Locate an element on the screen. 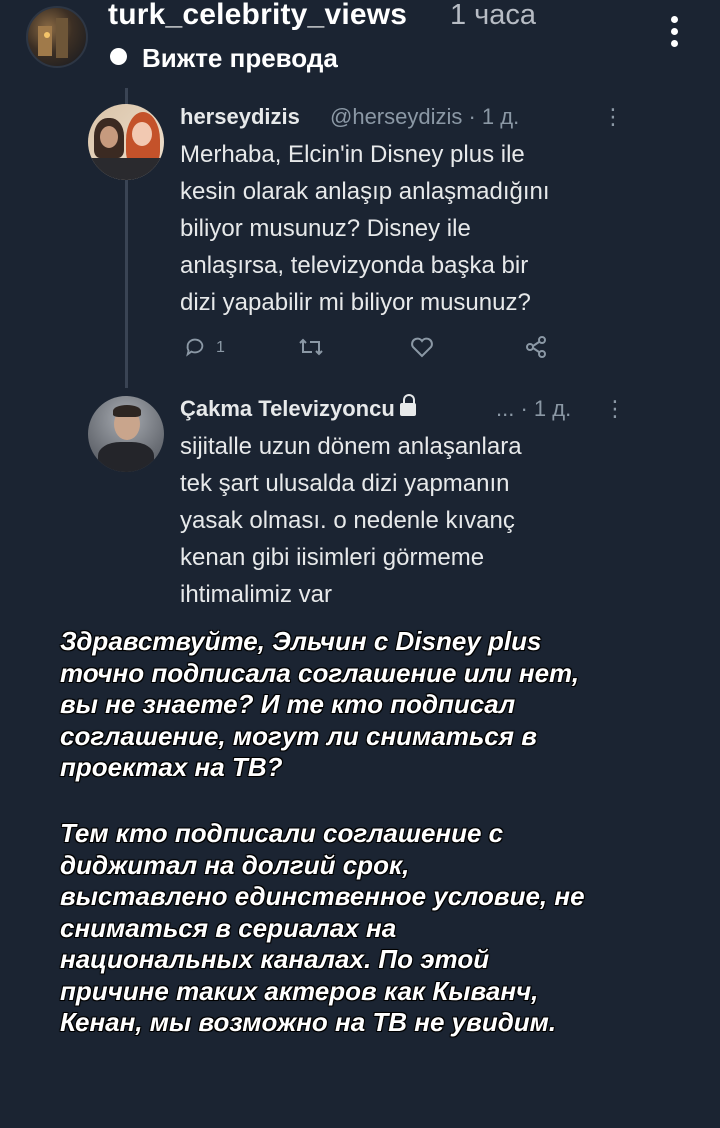  tweet-line: yasak olması. o nedenle kıvanç is located at coordinates (347, 520).